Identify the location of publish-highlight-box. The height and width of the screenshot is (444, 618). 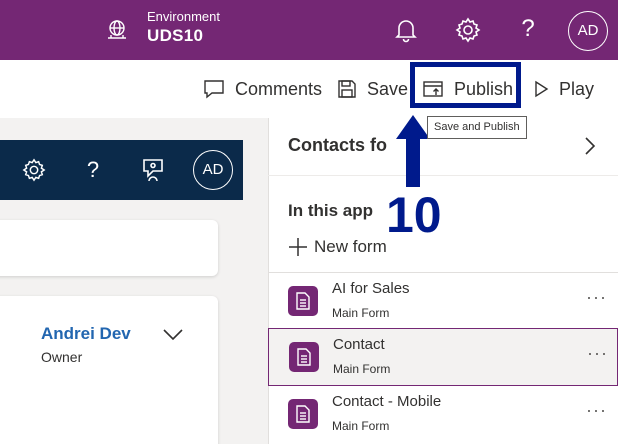
(465, 85).